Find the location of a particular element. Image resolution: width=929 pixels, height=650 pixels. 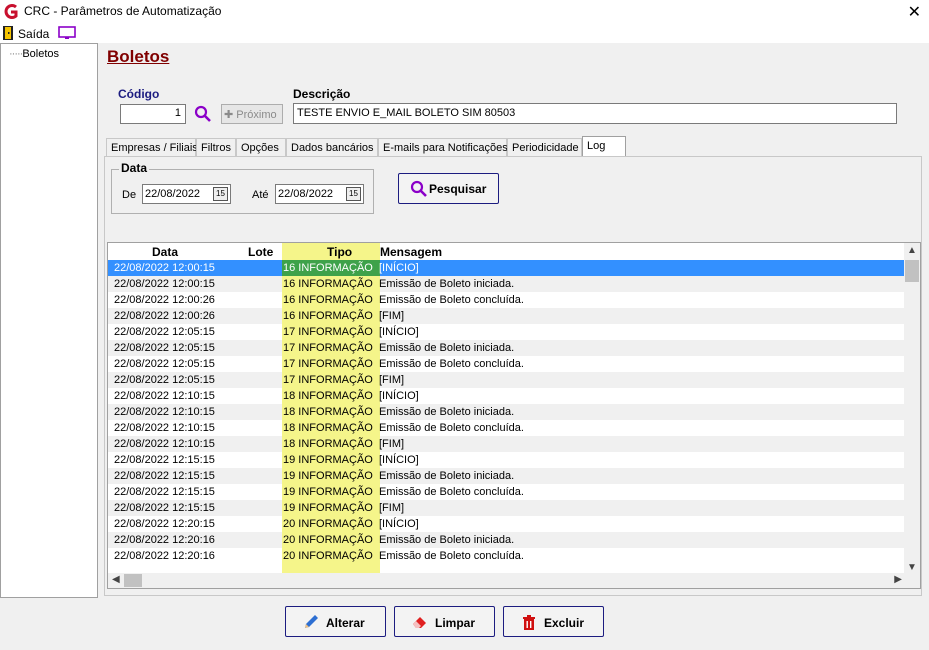

exit-icon is located at coordinates (8, 33).